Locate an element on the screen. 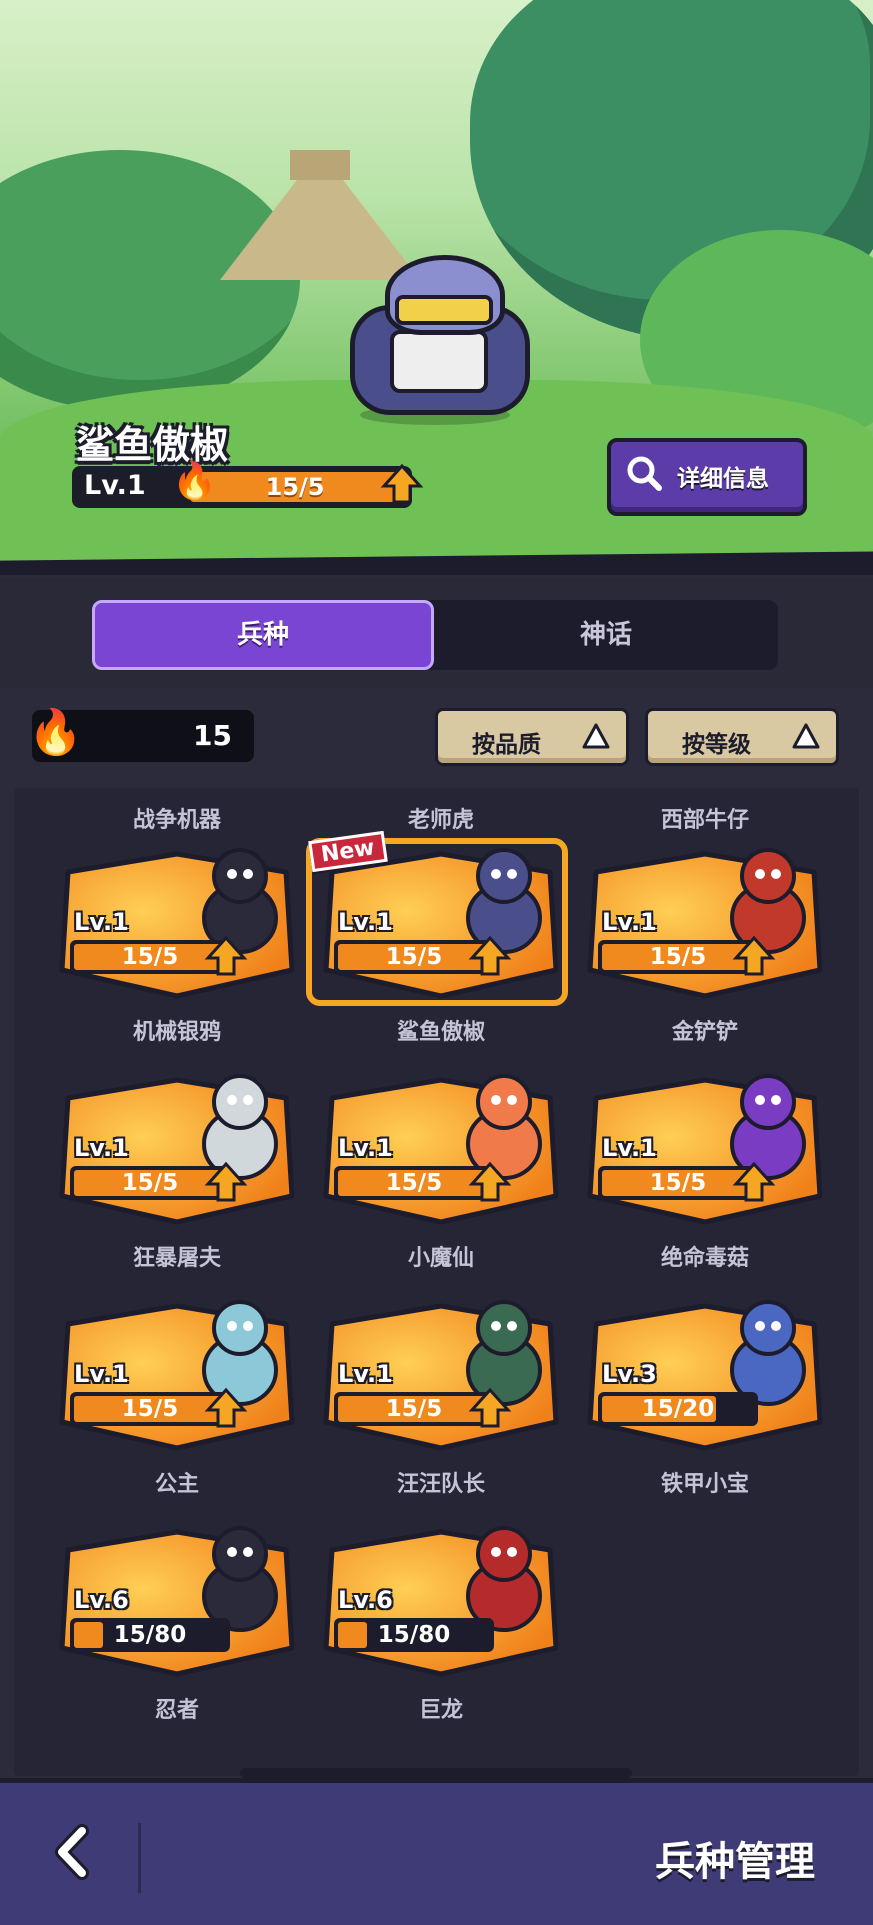 This screenshot has height=1925, width=873. troop-card: Lv.3 15/20 is located at coordinates (705, 1368).